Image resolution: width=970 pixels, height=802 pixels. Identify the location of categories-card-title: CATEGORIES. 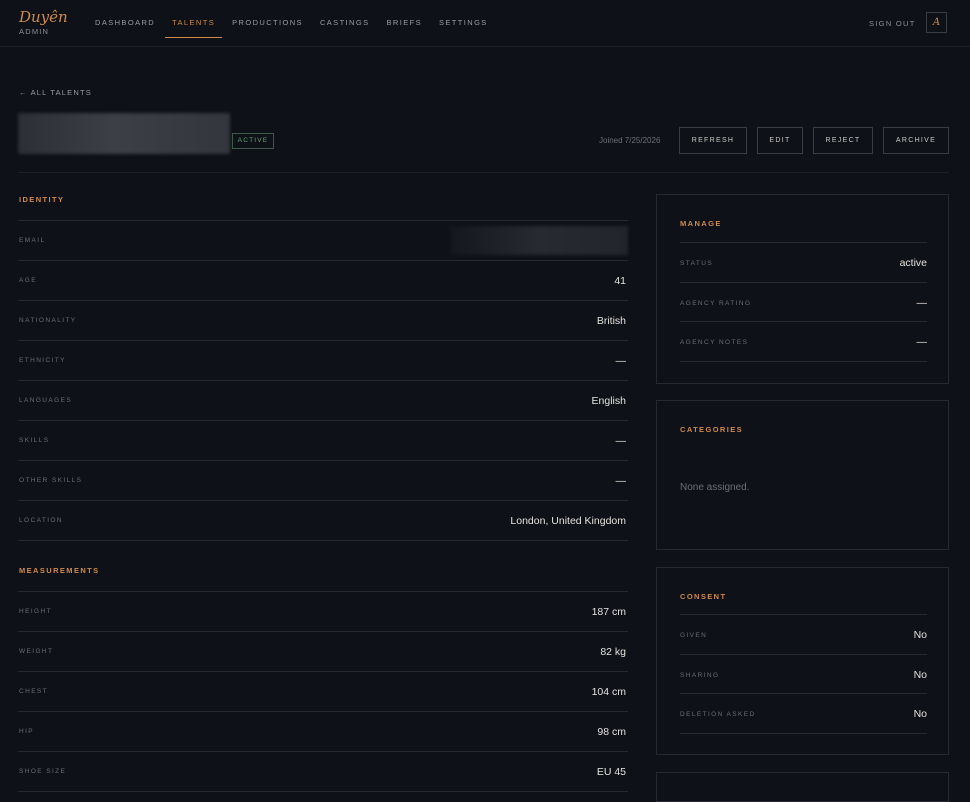
(712, 429).